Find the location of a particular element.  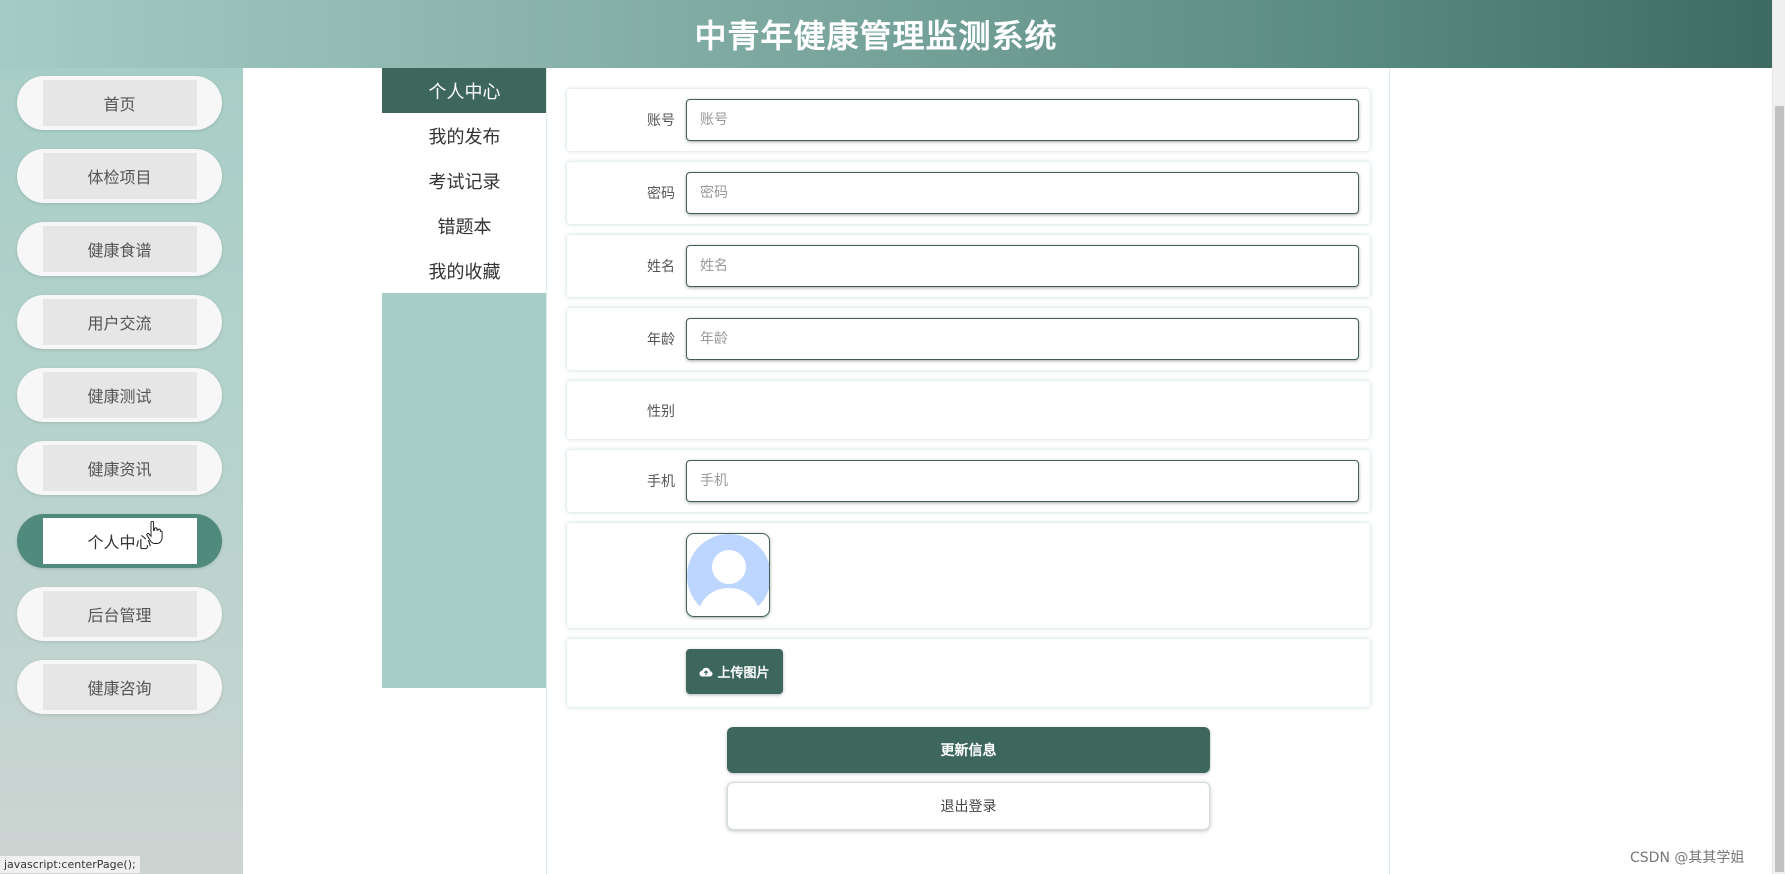

sidebar-item-consultation: 健康咨询 is located at coordinates (119, 687).